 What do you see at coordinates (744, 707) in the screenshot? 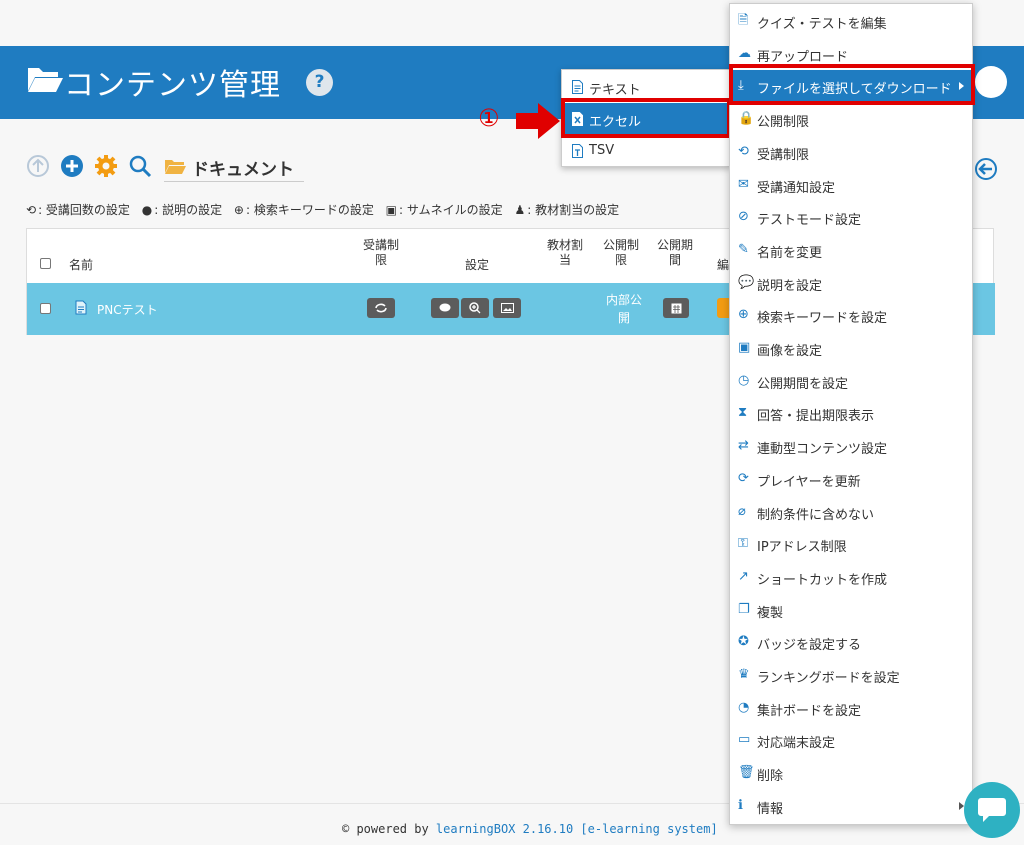
I see `pie-chart-icon: ◔` at bounding box center [744, 707].